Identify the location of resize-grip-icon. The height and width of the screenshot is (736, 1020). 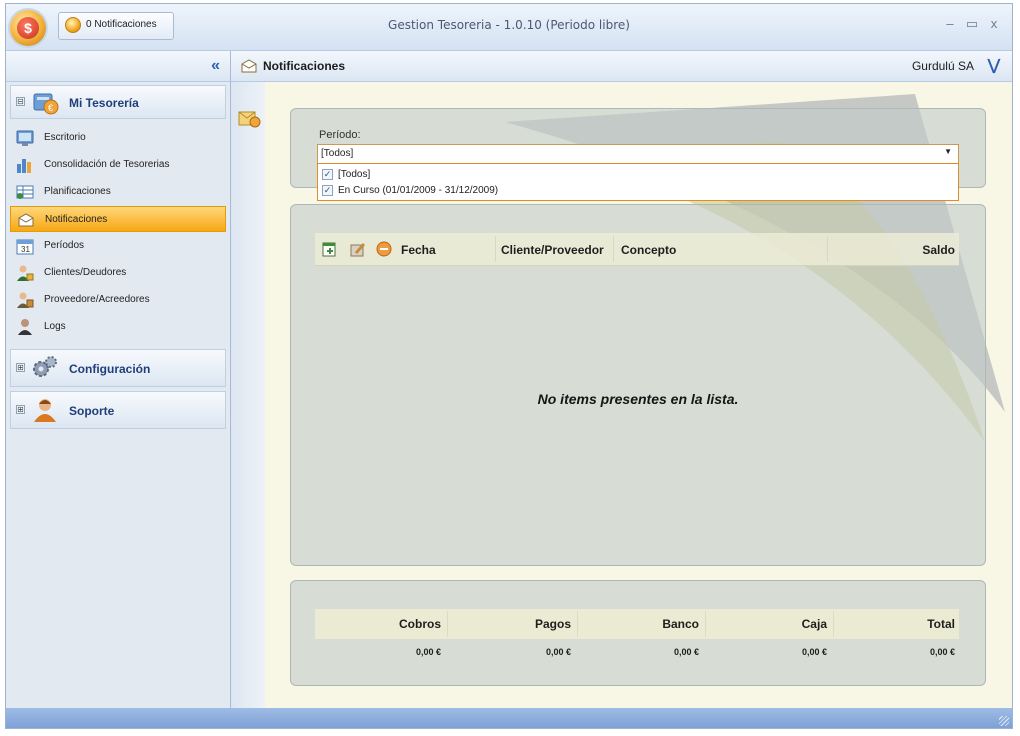
(1004, 721).